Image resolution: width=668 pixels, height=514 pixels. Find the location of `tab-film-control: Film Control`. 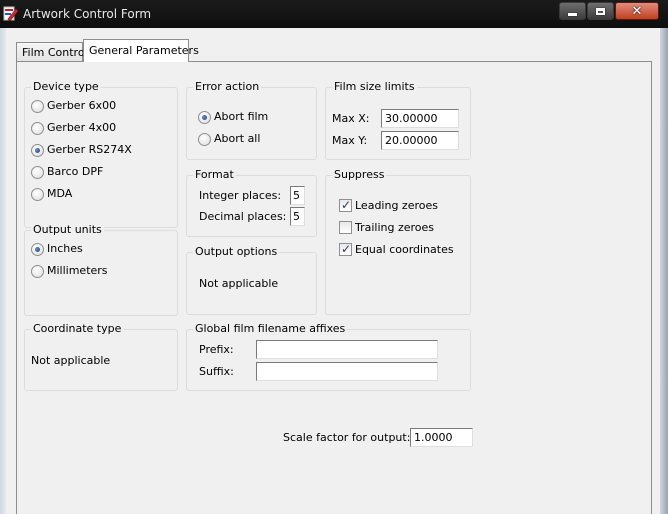

tab-film-control: Film Control is located at coordinates (52, 52).